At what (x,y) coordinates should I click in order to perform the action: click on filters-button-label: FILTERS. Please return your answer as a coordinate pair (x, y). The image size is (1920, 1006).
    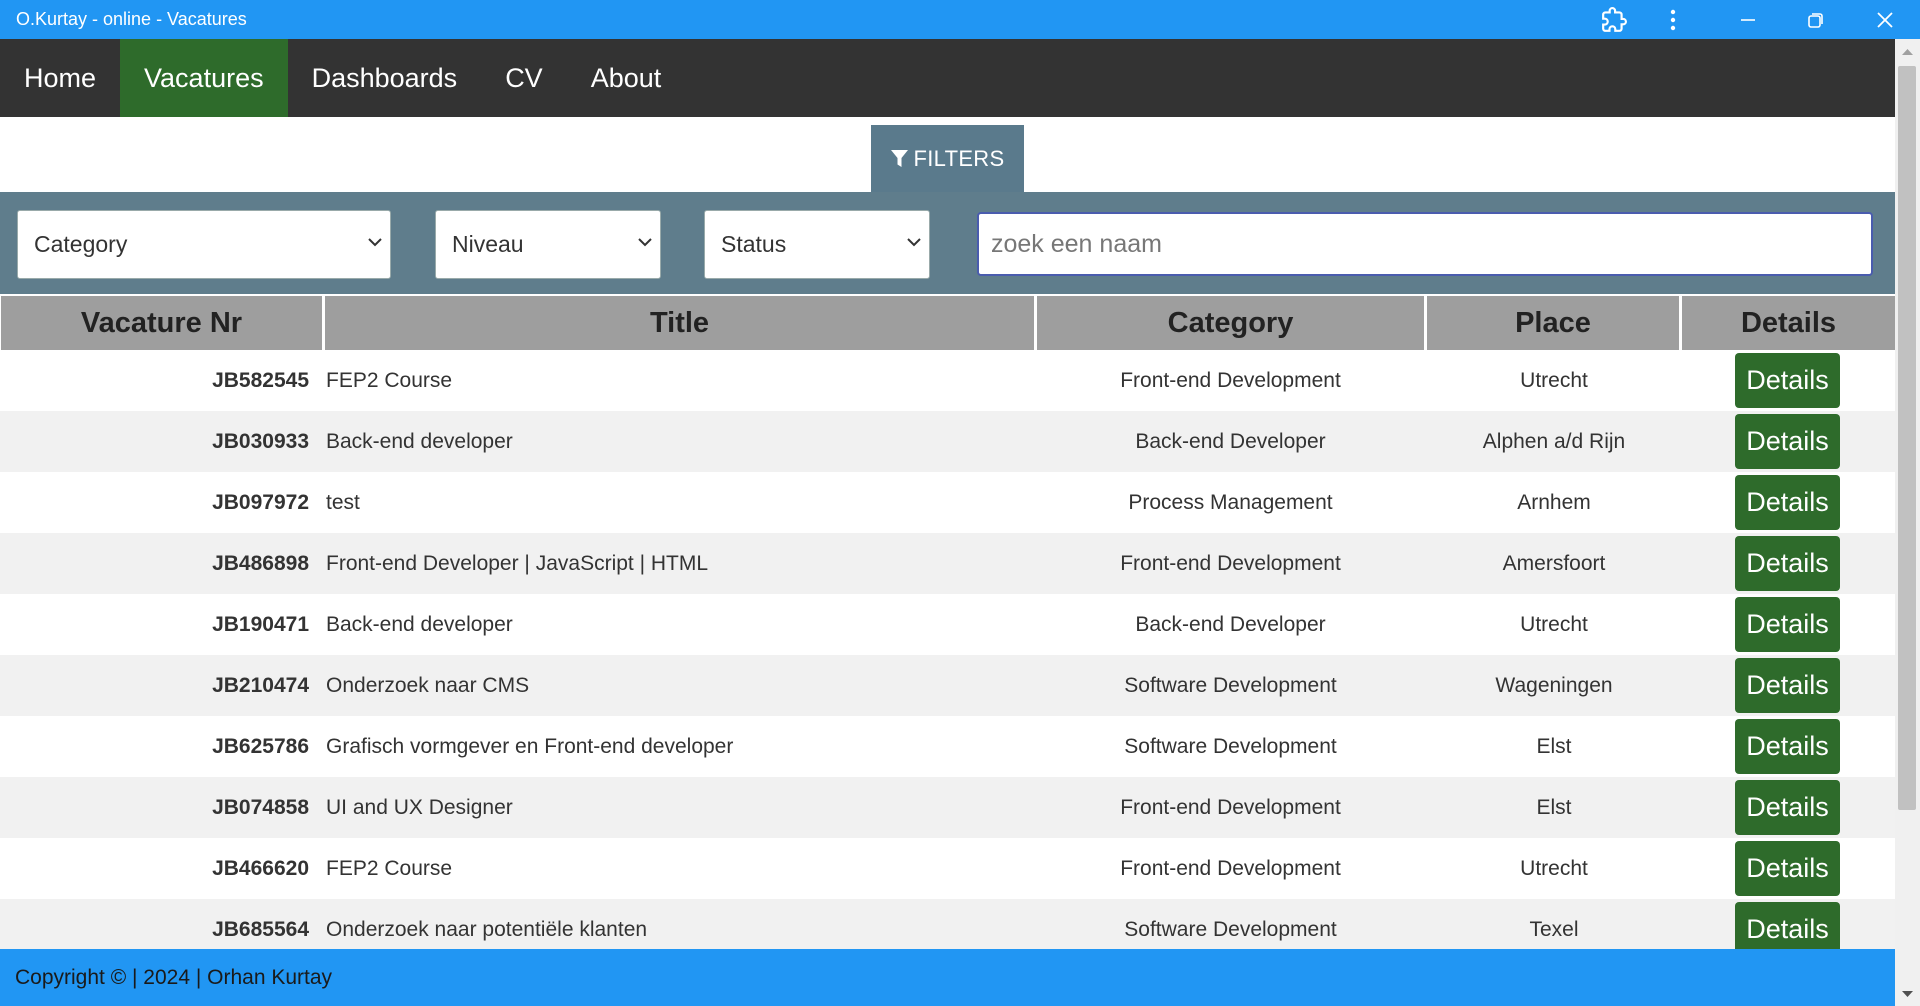
    Looking at the image, I should click on (959, 158).